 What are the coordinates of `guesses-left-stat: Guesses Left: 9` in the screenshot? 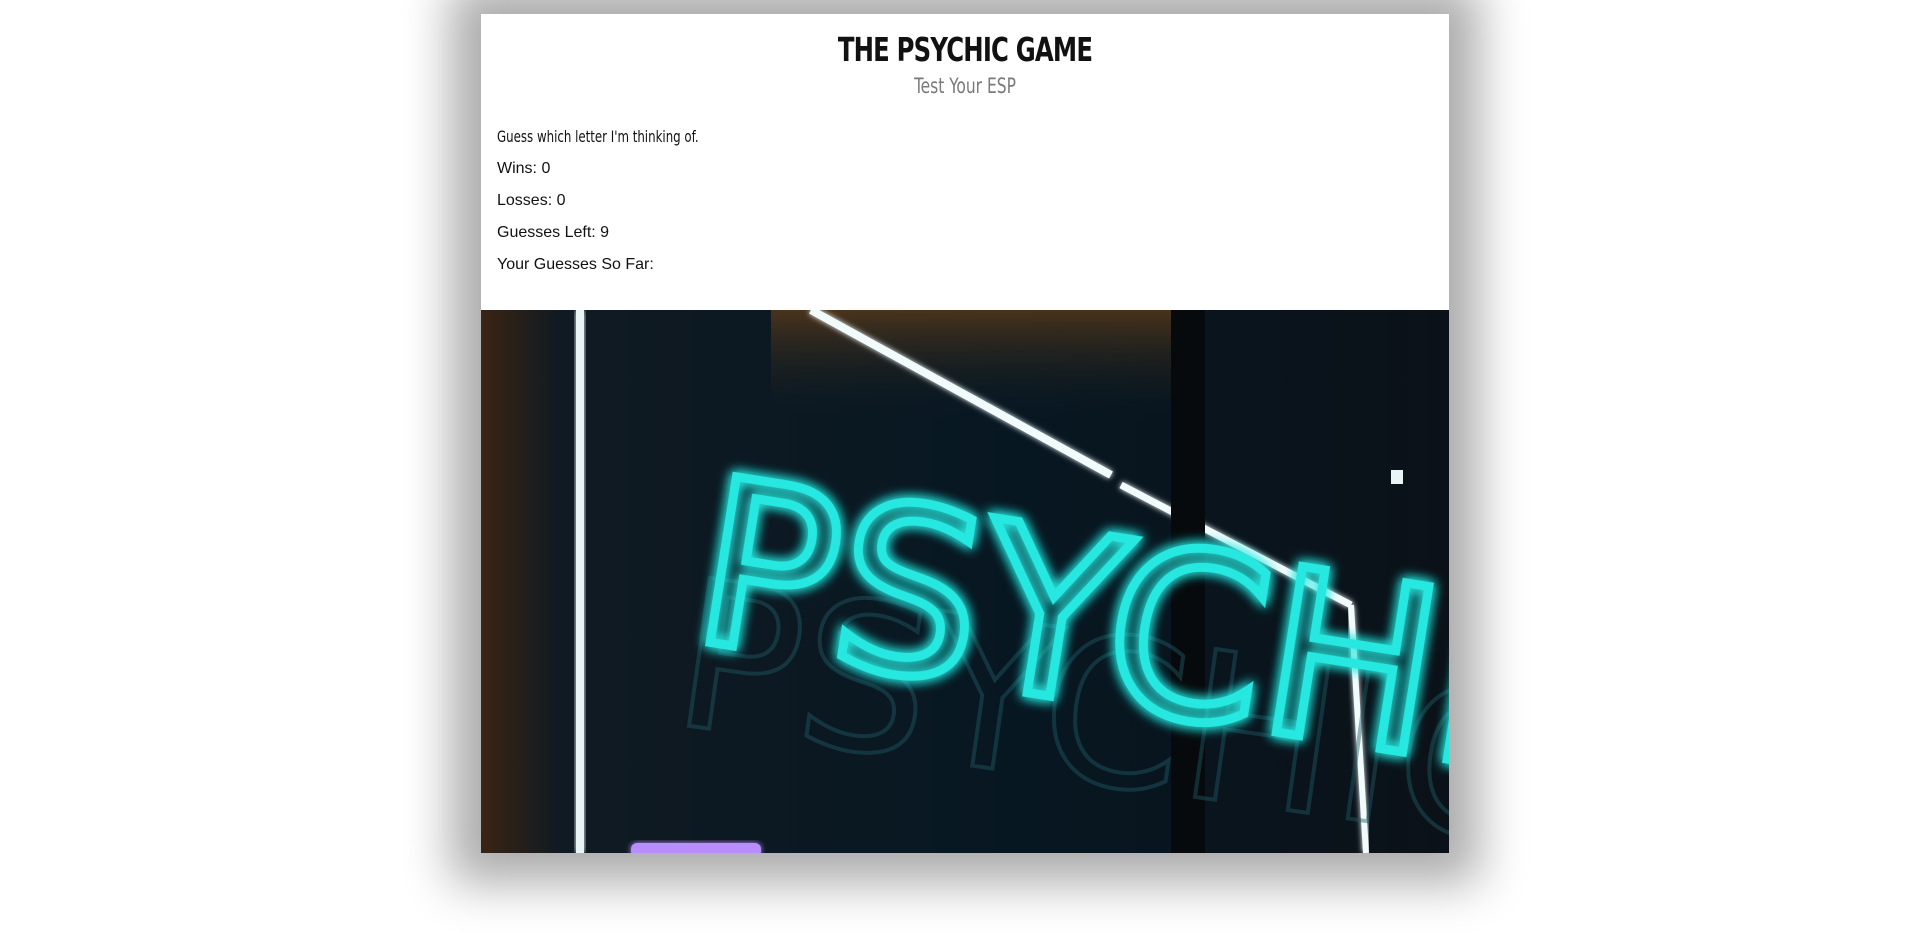 It's located at (965, 233).